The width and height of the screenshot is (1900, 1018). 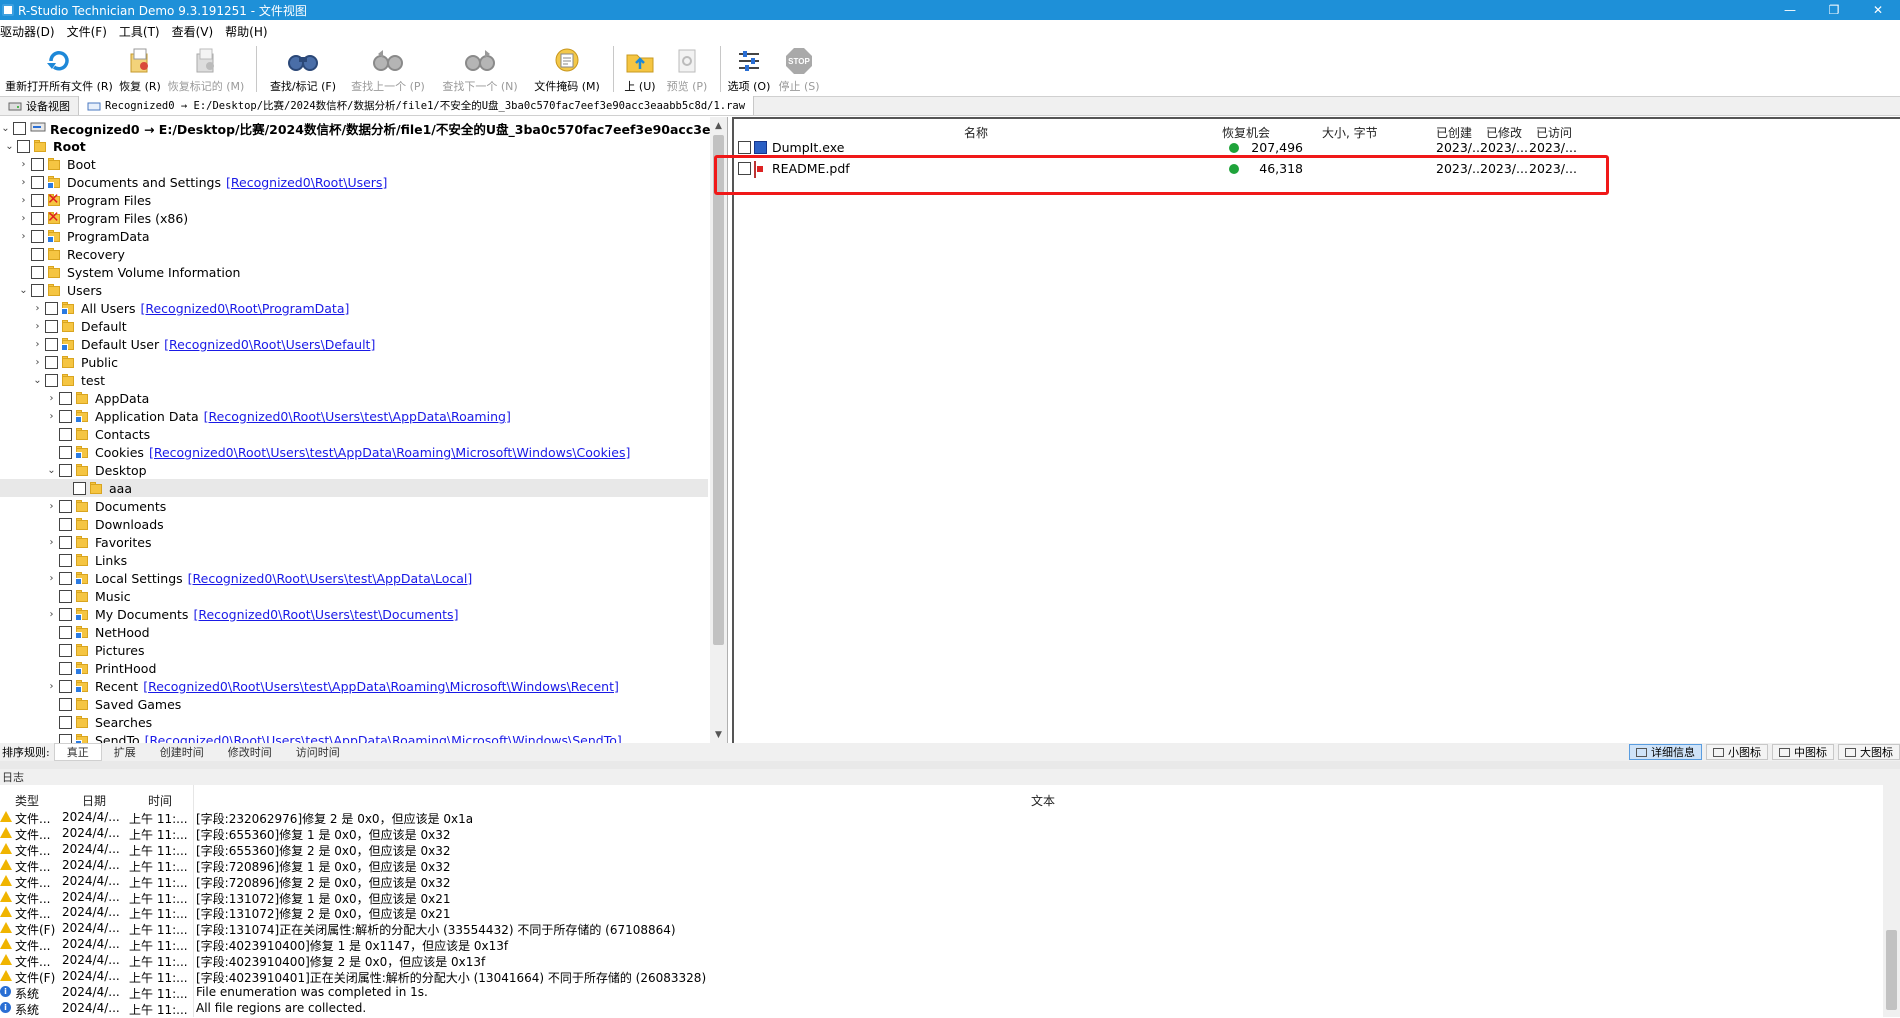 I want to click on tree-item: › Favorites, so click(x=76, y=542).